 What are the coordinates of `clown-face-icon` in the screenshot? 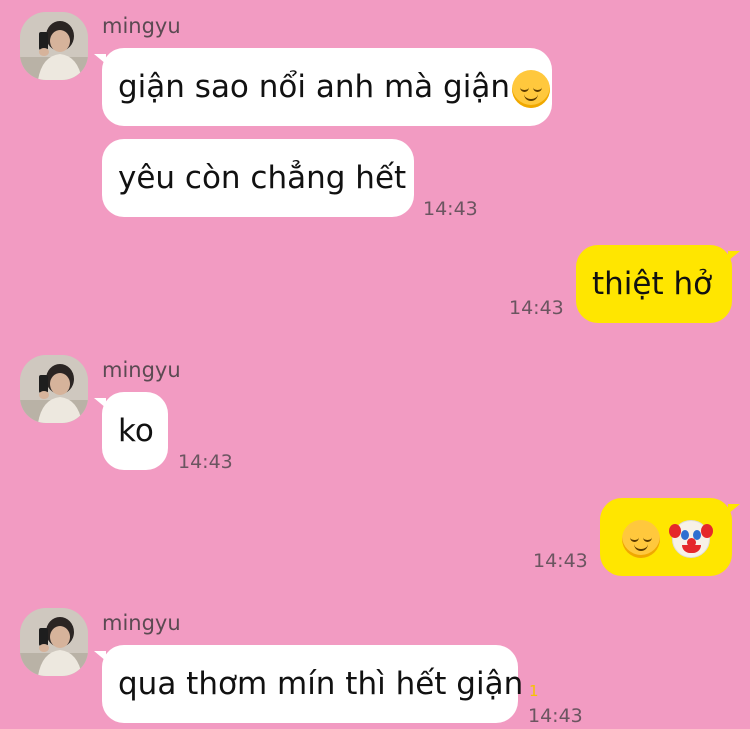 It's located at (690, 538).